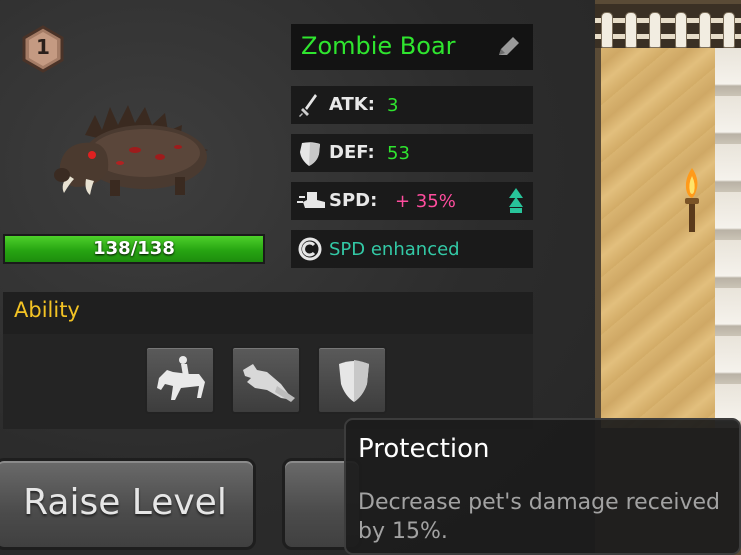  I want to click on boot-icon, so click(312, 202).